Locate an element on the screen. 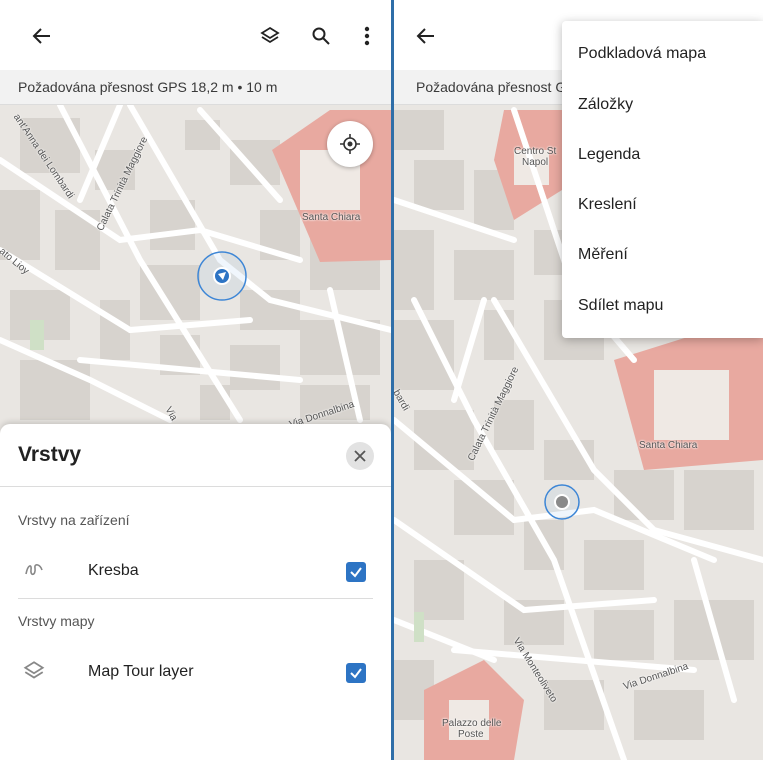 Image resolution: width=763 pixels, height=760 pixels. more-options-button is located at coordinates (367, 36).